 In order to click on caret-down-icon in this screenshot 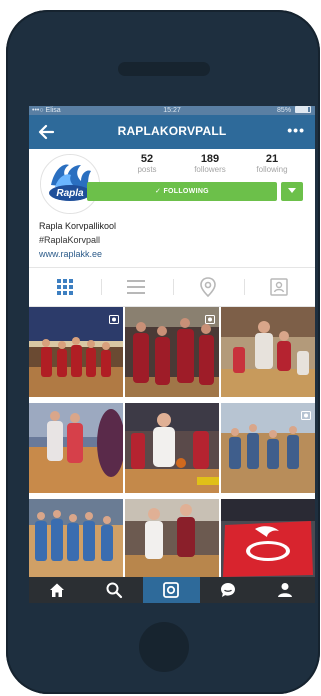, I will do `click(292, 191)`.